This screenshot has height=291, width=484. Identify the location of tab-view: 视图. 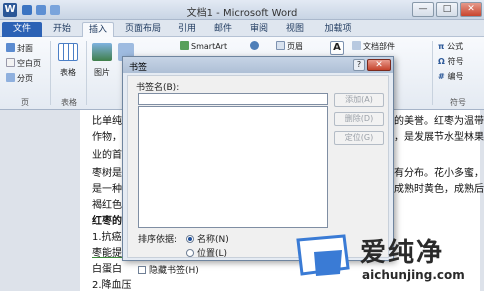
(295, 29).